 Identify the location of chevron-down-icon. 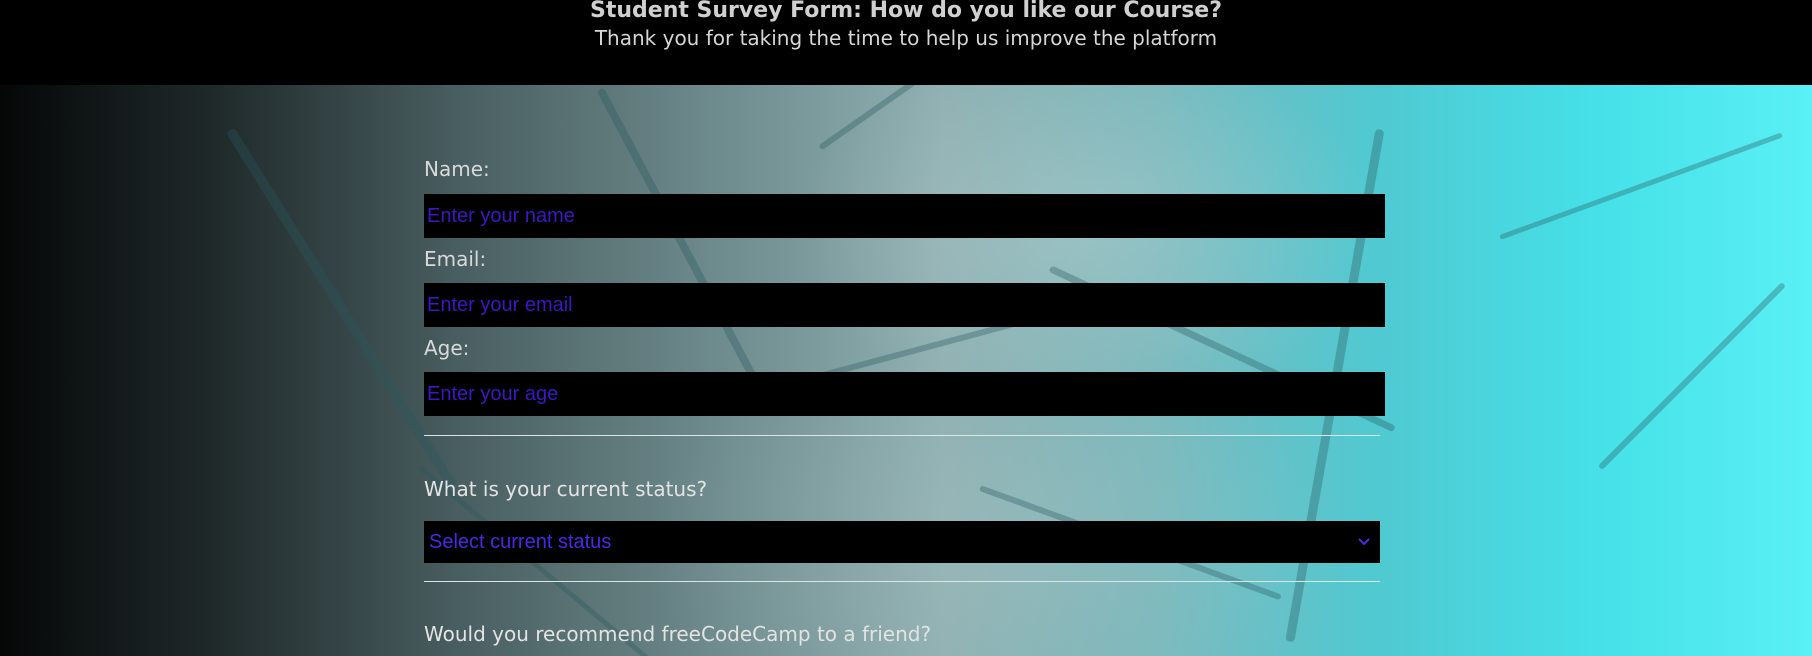
(1364, 542).